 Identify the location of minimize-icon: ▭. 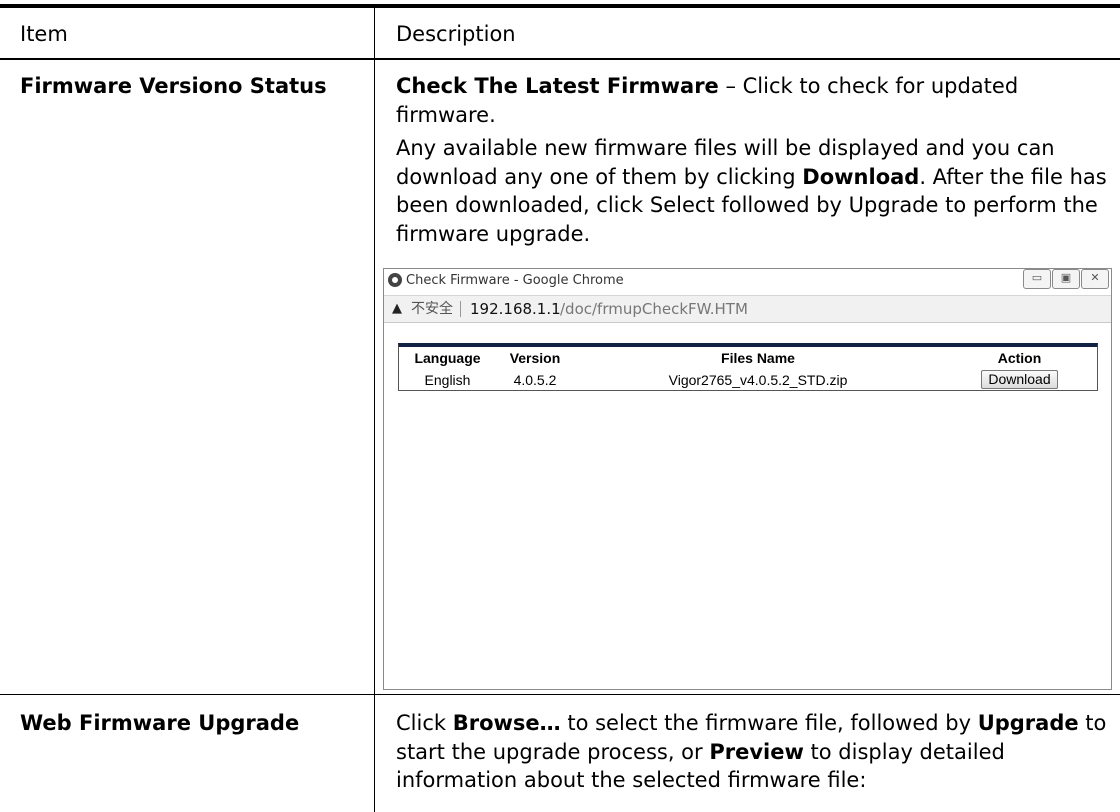
(1037, 279).